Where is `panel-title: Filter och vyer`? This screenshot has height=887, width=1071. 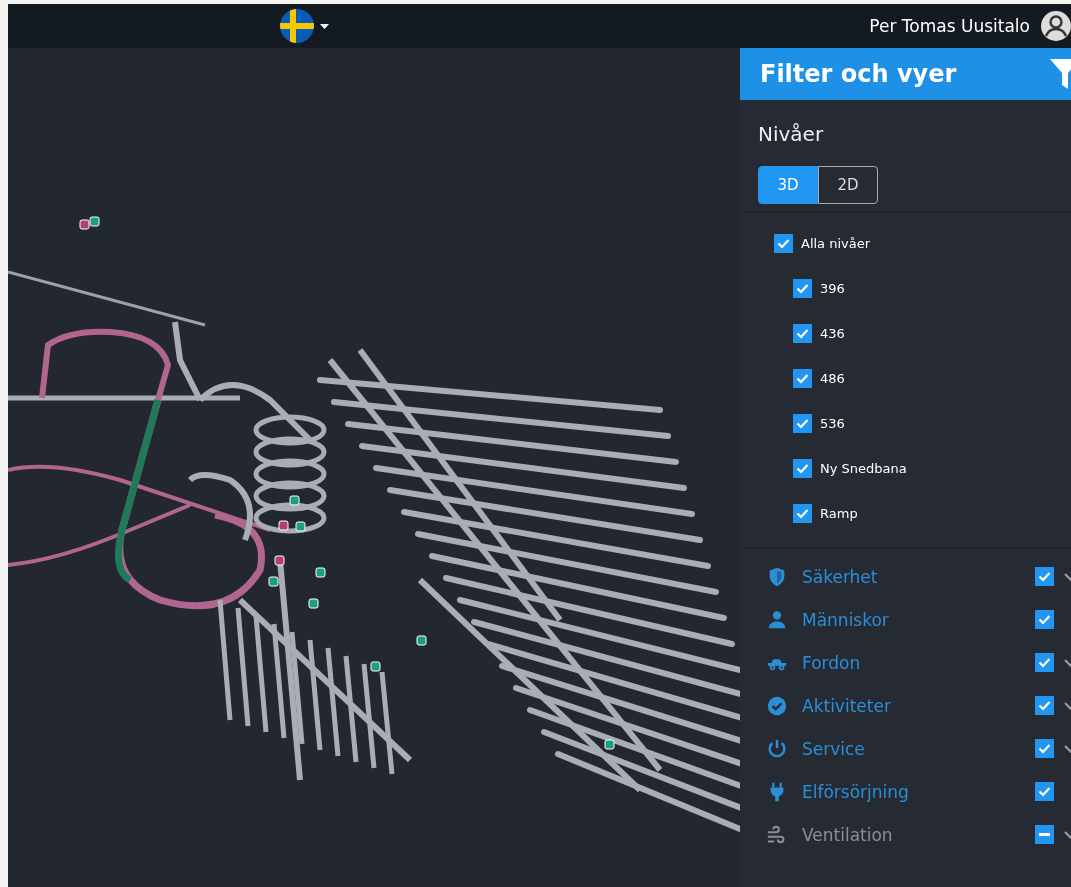
panel-title: Filter och vyer is located at coordinates (858, 74).